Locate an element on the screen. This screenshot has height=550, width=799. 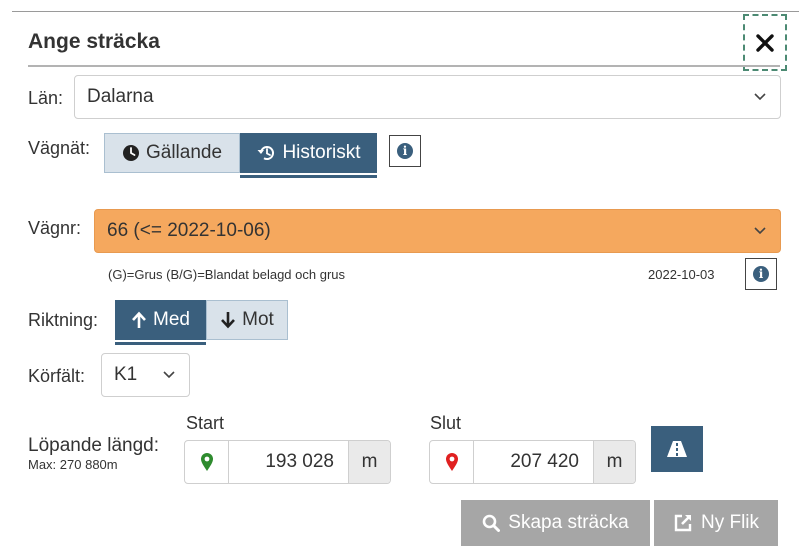
close-button is located at coordinates (765, 42).